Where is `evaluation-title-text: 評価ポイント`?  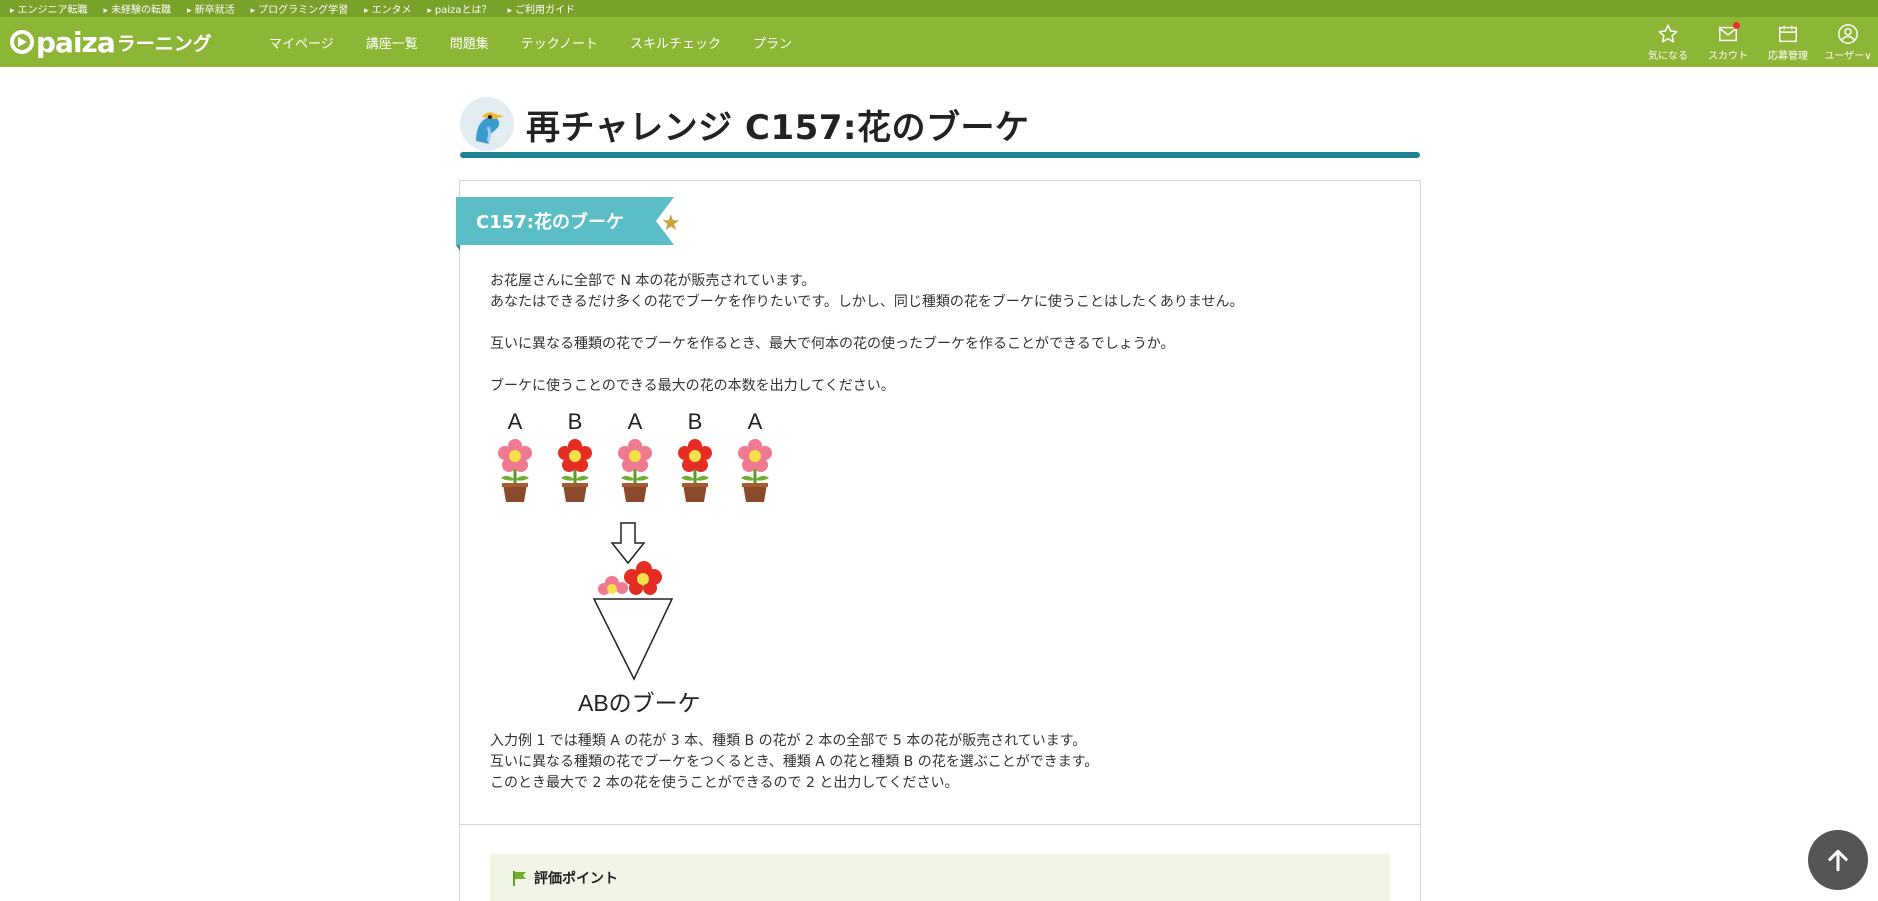
evaluation-title-text: 評価ポイント is located at coordinates (576, 879).